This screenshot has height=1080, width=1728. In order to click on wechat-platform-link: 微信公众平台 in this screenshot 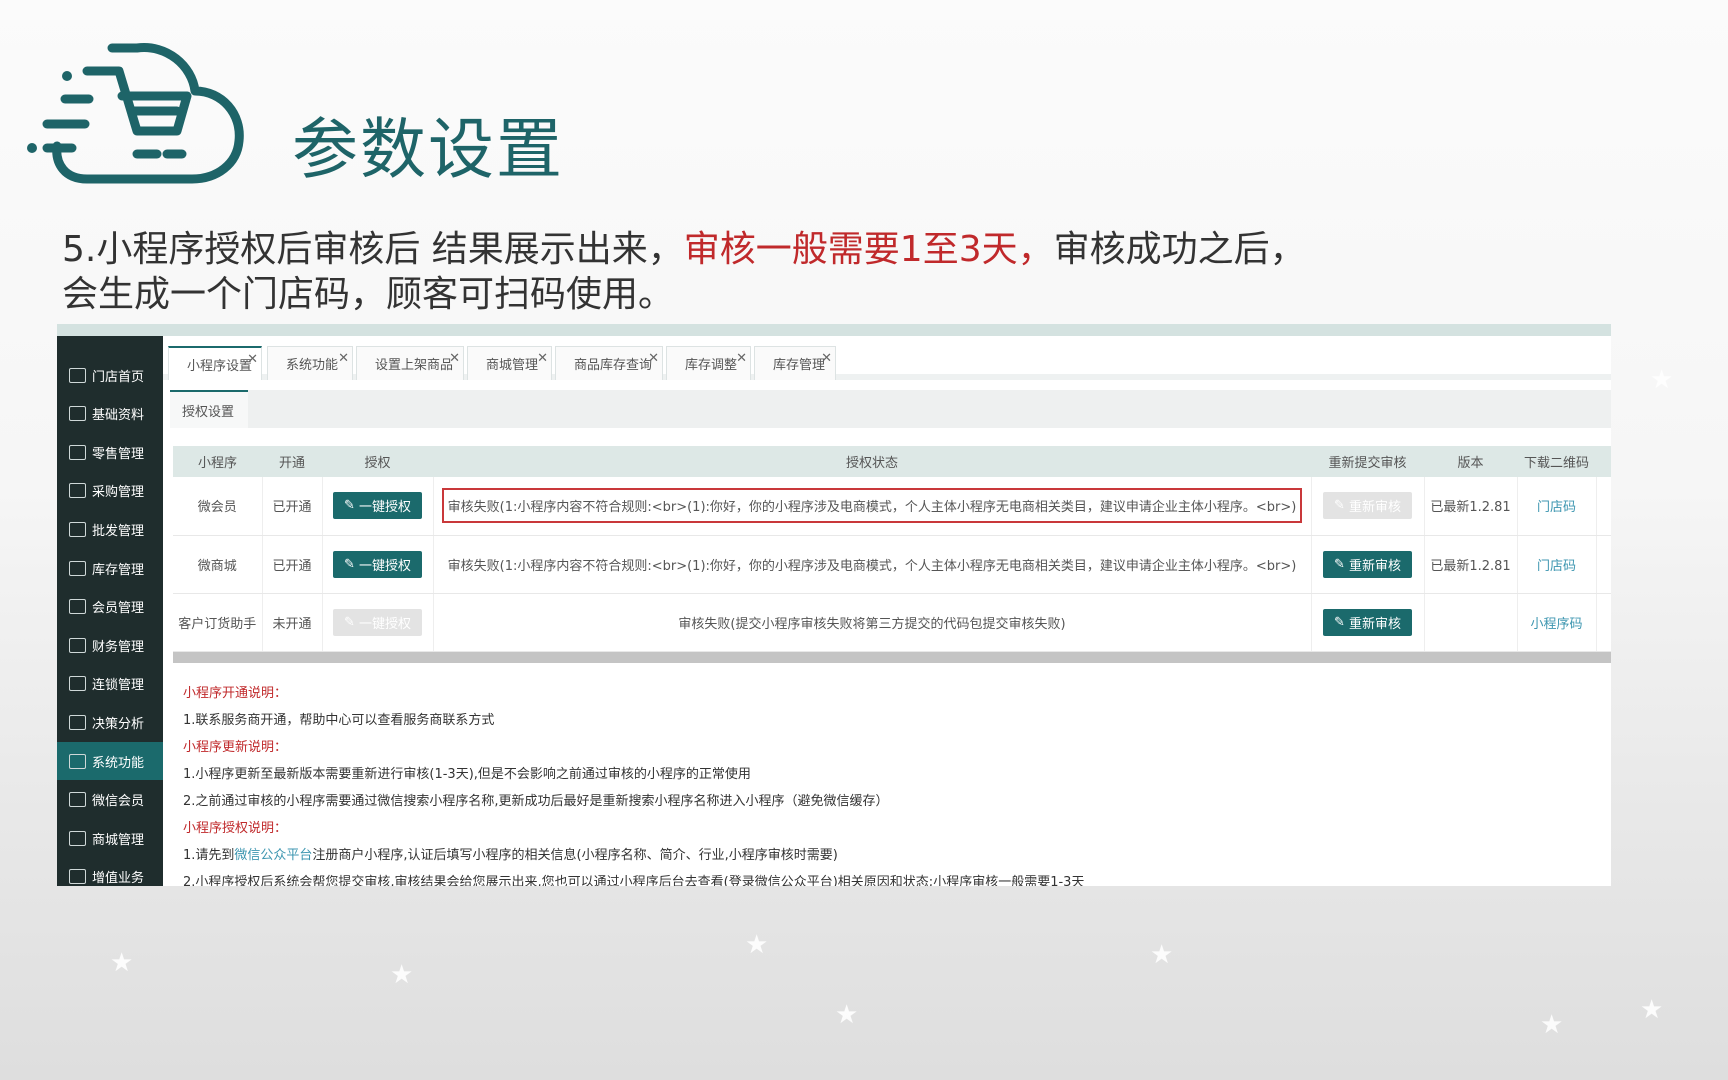, I will do `click(273, 855)`.